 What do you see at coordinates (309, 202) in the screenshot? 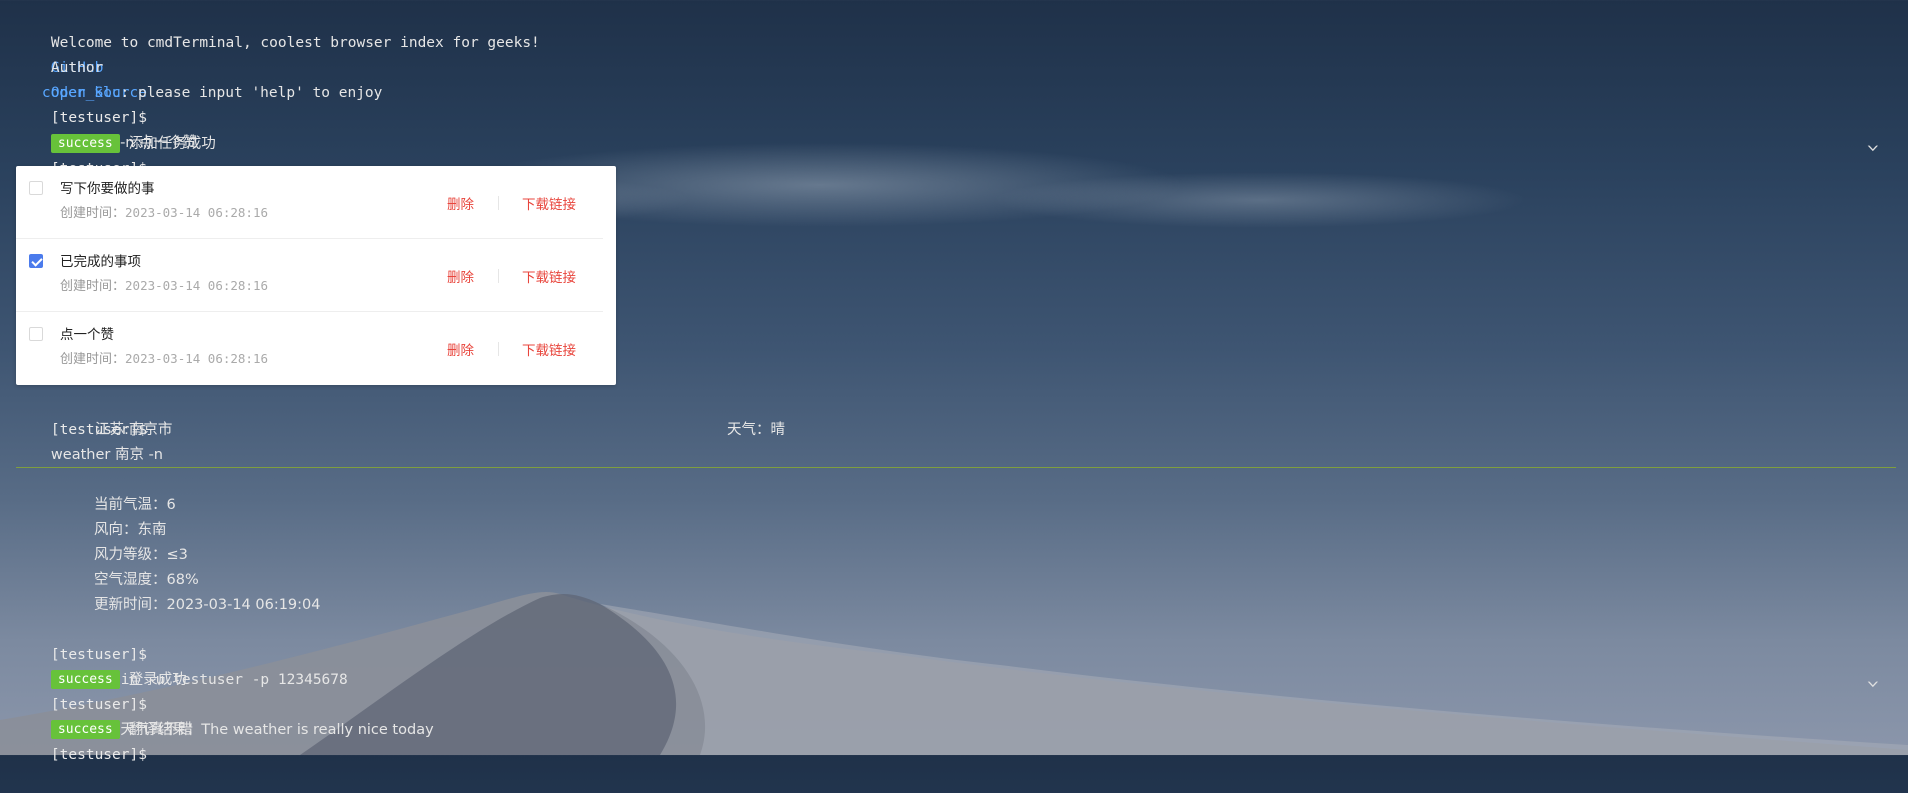
I see `todo-item: 写下你要做的事 创建时间：2023-03-14 06:28:16 删除 下载链接` at bounding box center [309, 202].